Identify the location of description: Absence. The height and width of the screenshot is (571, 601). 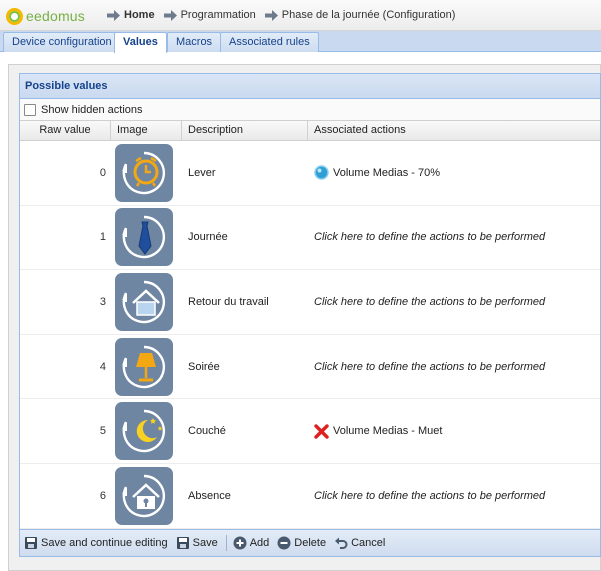
(209, 495).